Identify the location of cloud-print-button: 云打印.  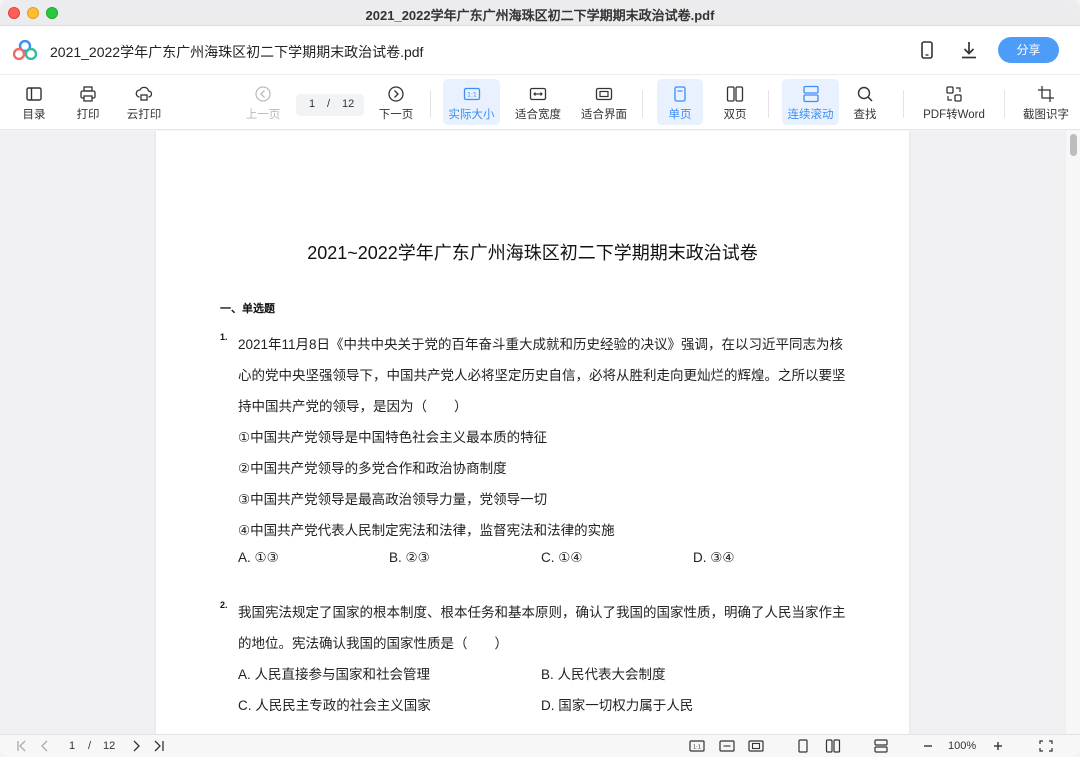
(144, 102).